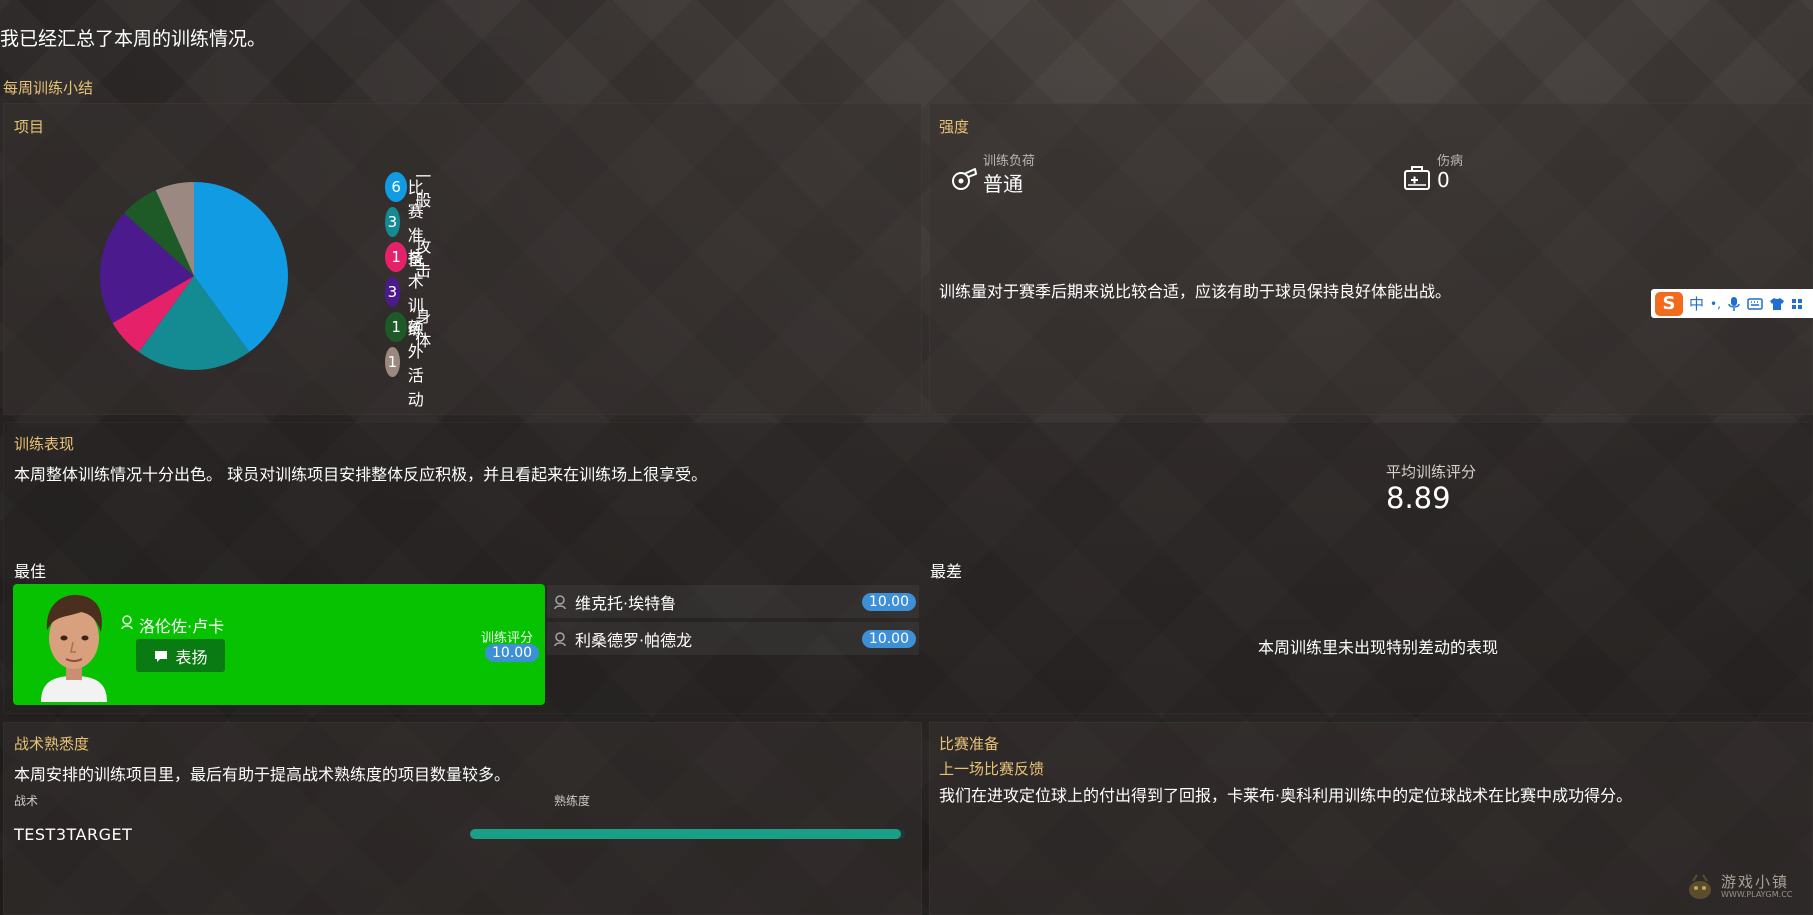  What do you see at coordinates (194, 276) in the screenshot?
I see `sessions-pie-chart` at bounding box center [194, 276].